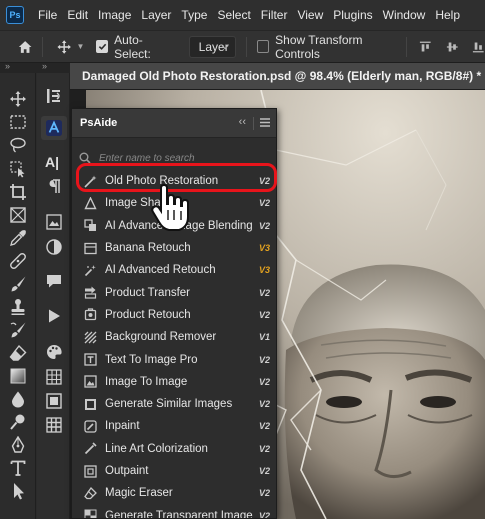 Image resolution: width=485 pixels, height=519 pixels. I want to click on gradient-tool-icon, so click(18, 376).